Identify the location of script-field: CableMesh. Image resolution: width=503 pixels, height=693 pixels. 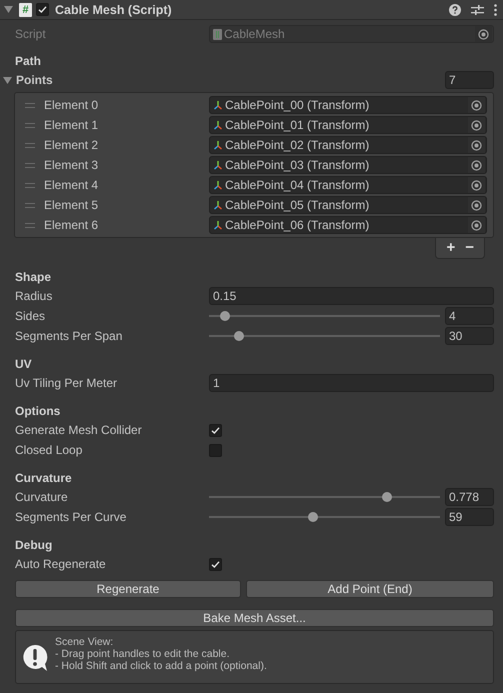
(351, 34).